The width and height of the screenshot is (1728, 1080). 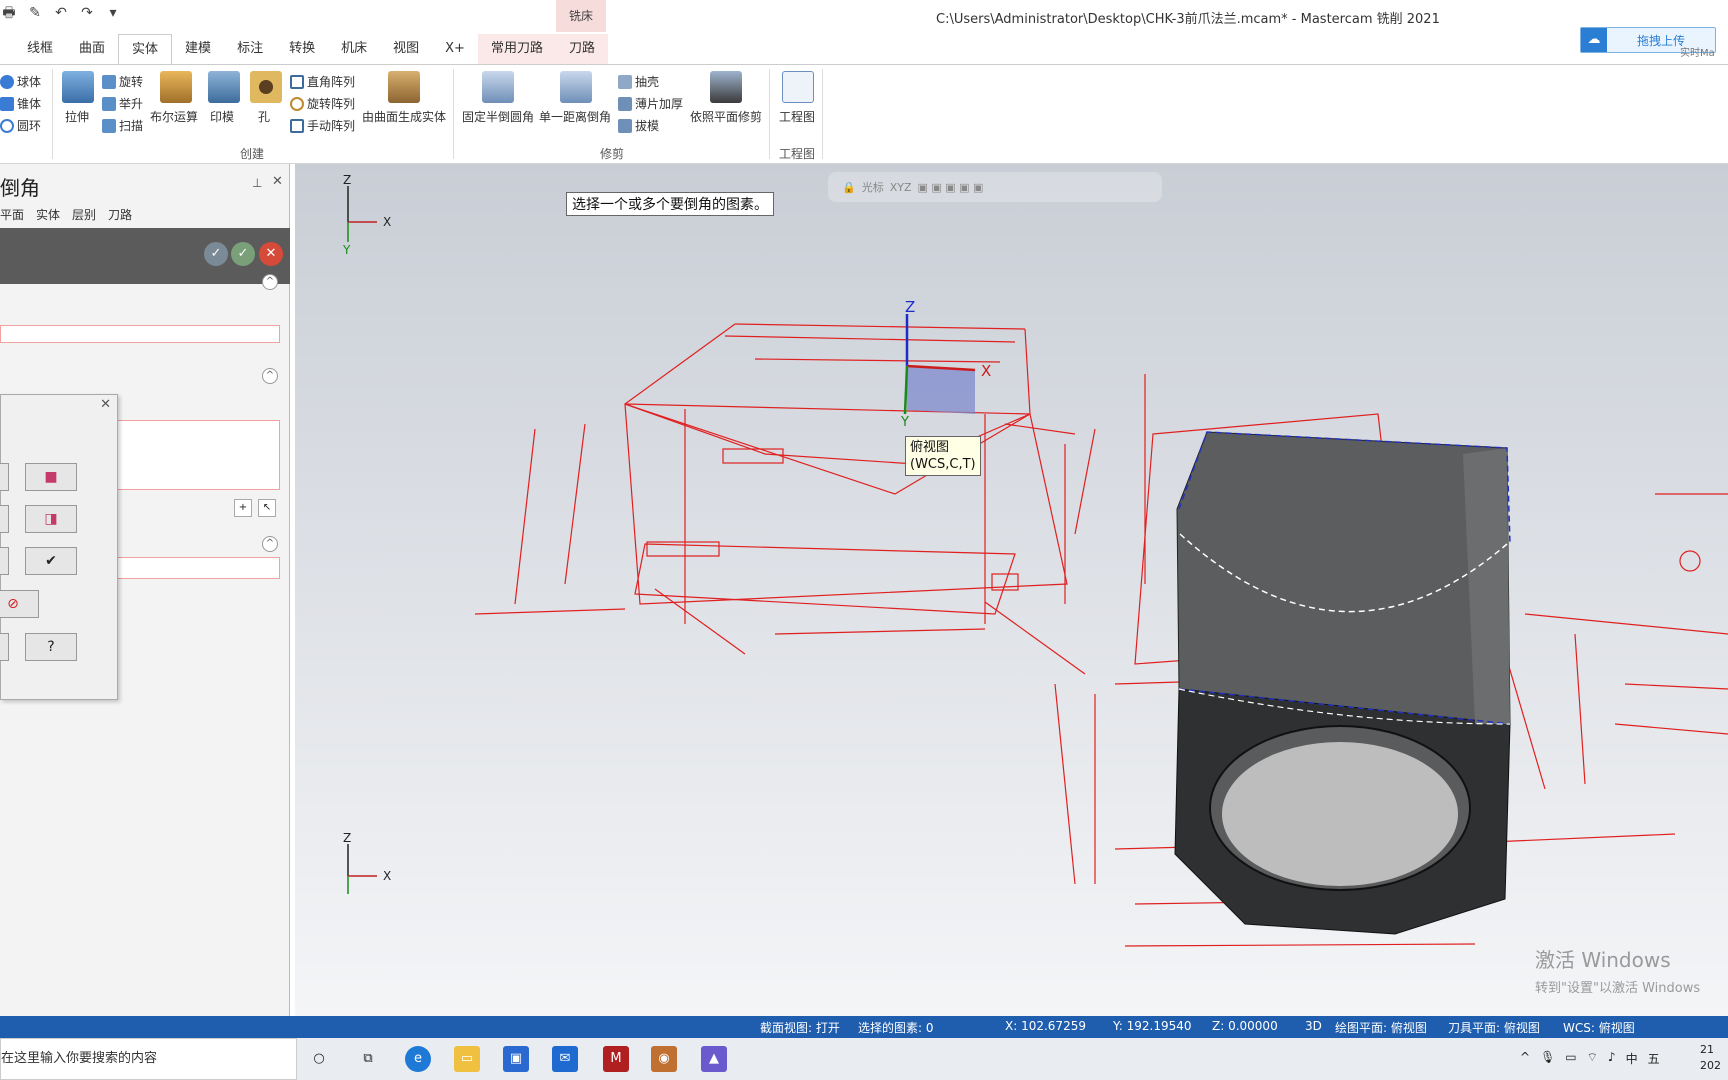 What do you see at coordinates (224, 87) in the screenshot?
I see `imprint-icon` at bounding box center [224, 87].